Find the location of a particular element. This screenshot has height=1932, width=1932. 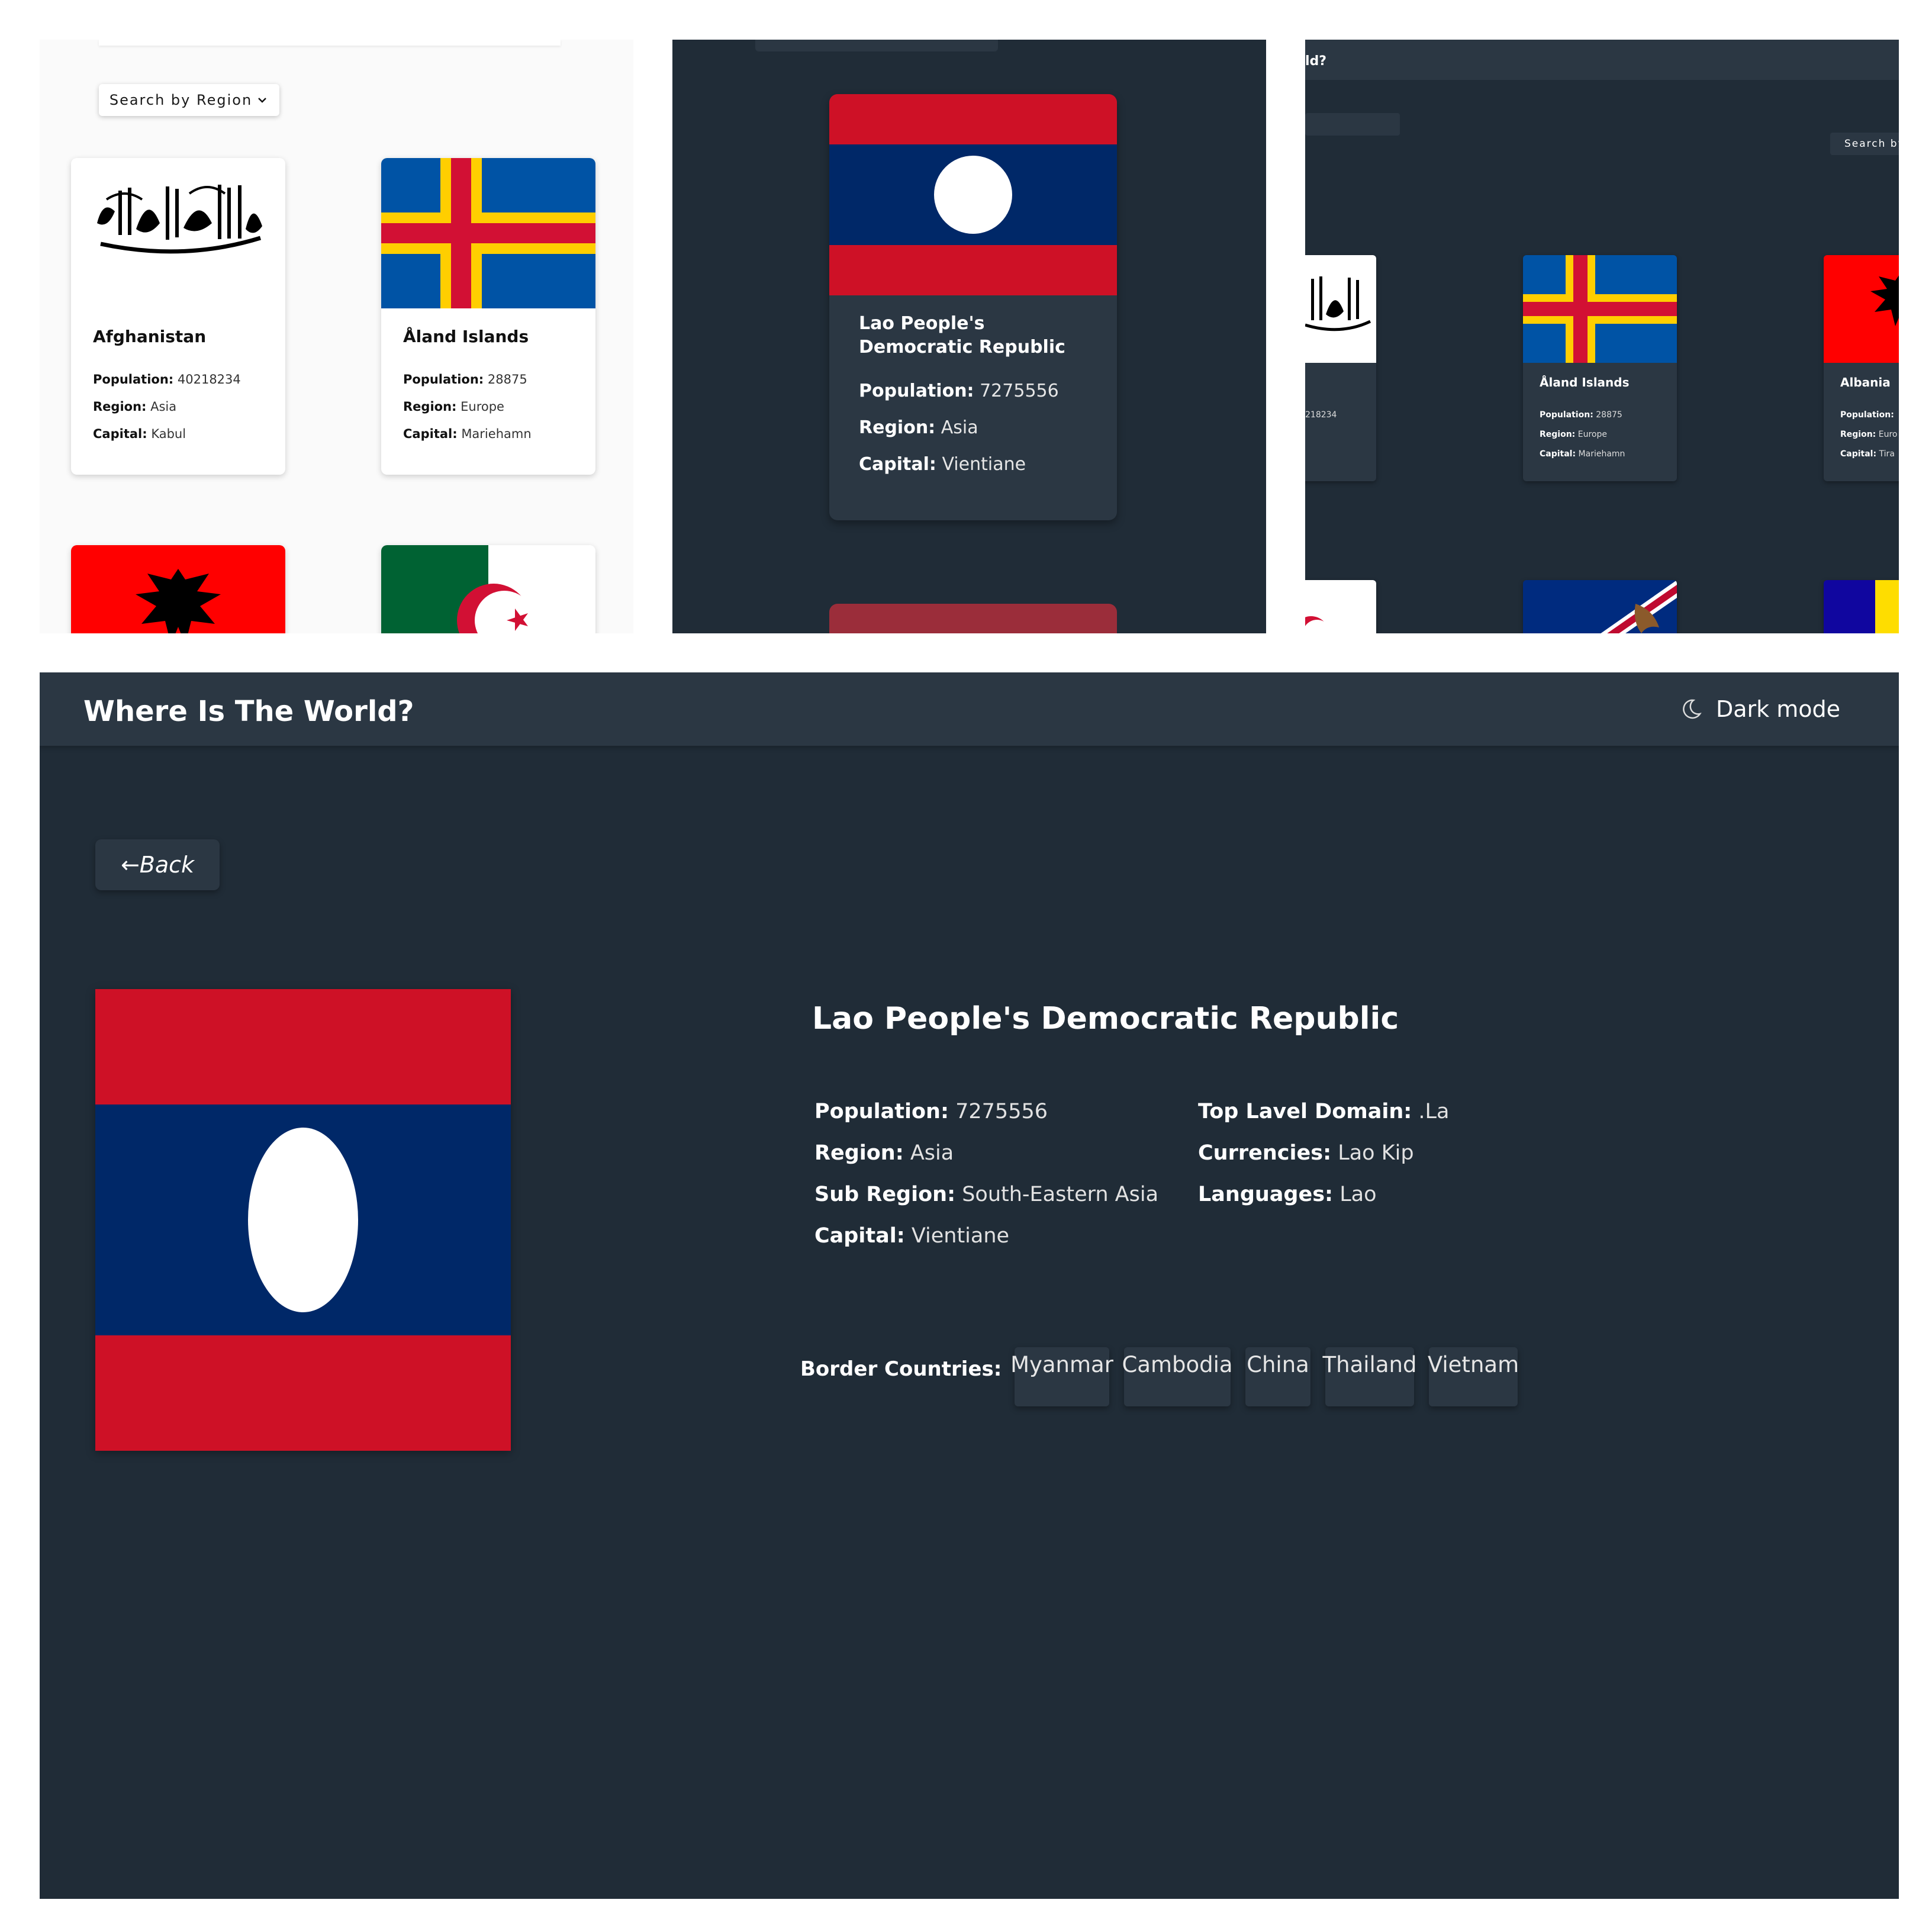

border-country-china: China is located at coordinates (1277, 1376).